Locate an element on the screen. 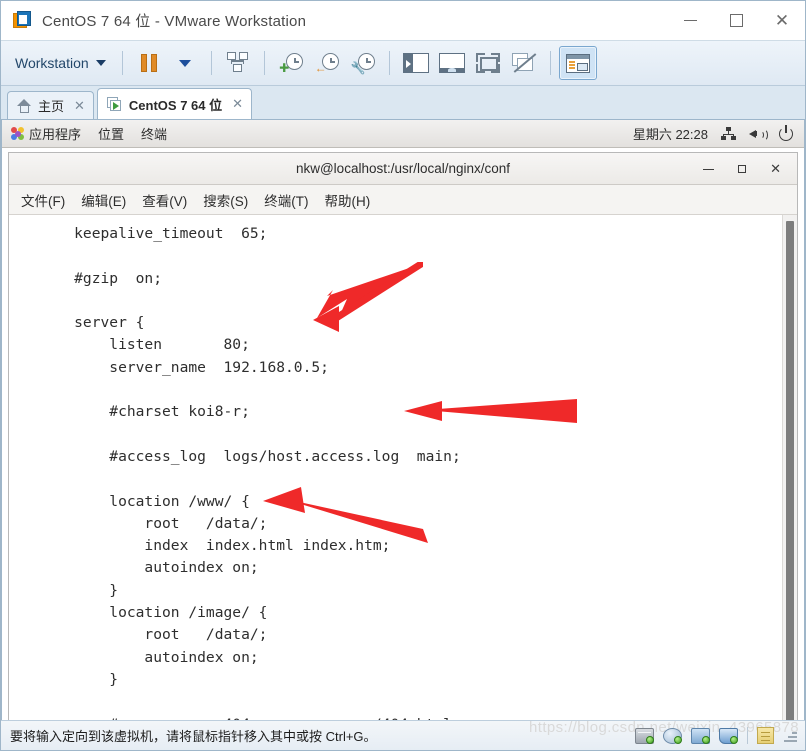 Image resolution: width=806 pixels, height=751 pixels. menu-terminal: 终端 is located at coordinates (154, 133).